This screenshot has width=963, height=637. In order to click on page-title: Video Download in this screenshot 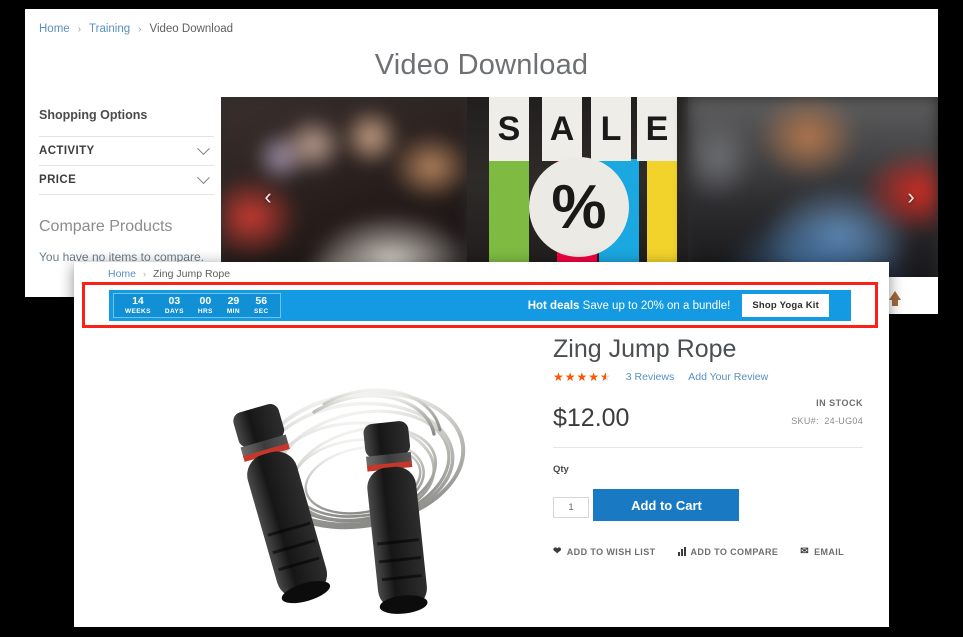, I will do `click(481, 65)`.